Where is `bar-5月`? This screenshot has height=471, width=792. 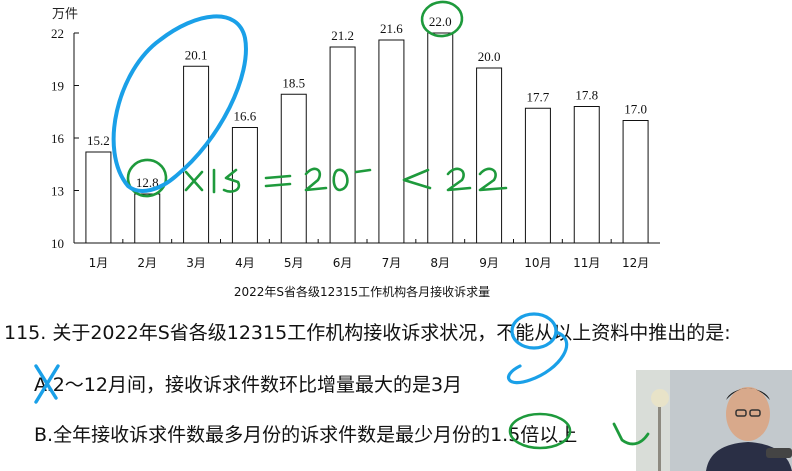
bar-5月 is located at coordinates (293, 168).